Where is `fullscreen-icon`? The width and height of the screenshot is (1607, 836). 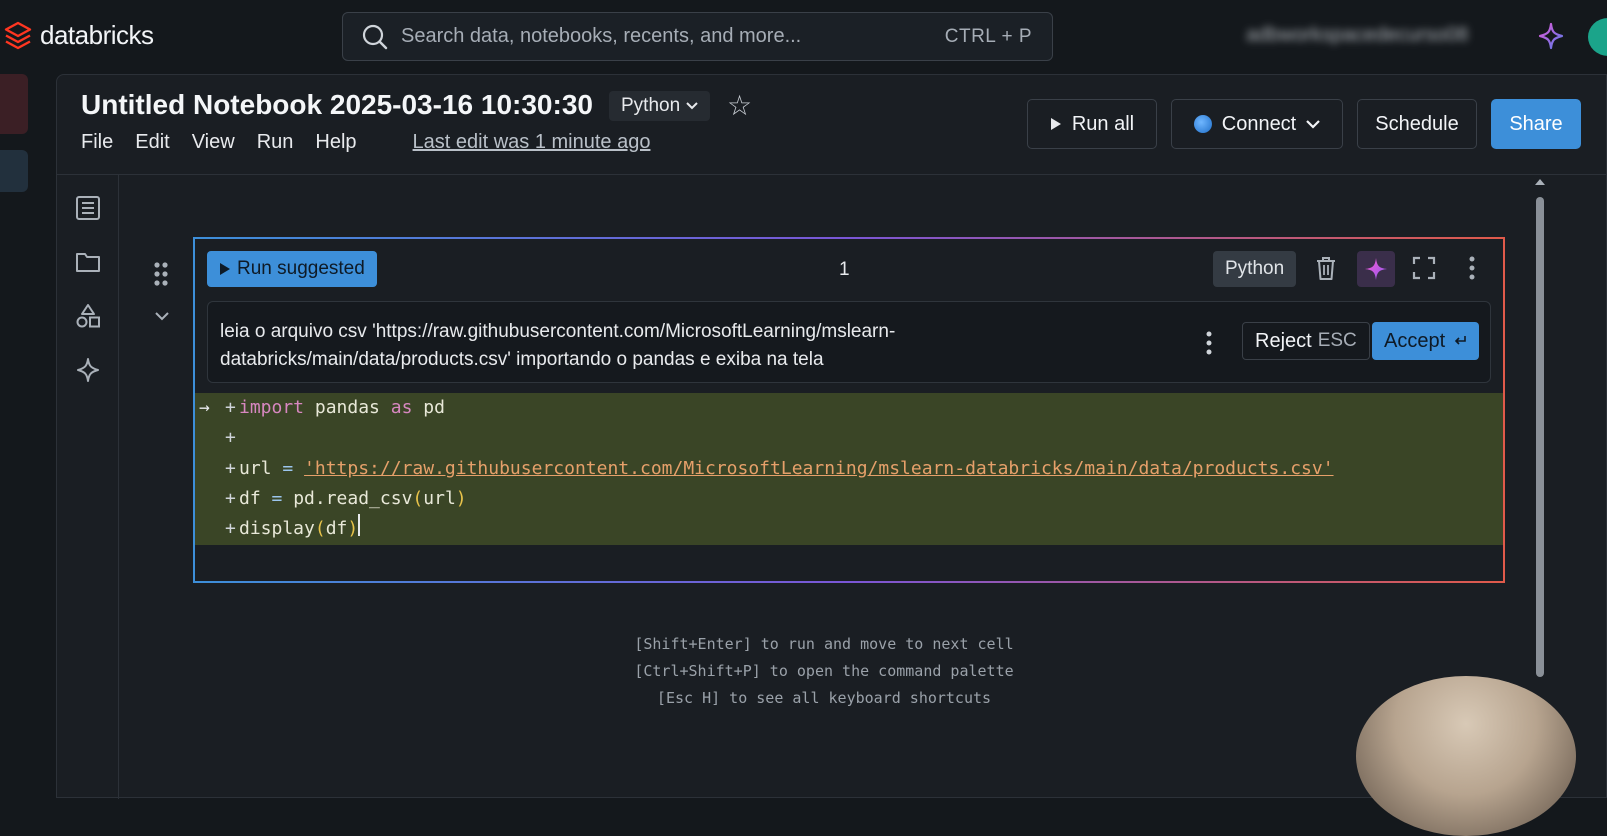 fullscreen-icon is located at coordinates (1424, 268).